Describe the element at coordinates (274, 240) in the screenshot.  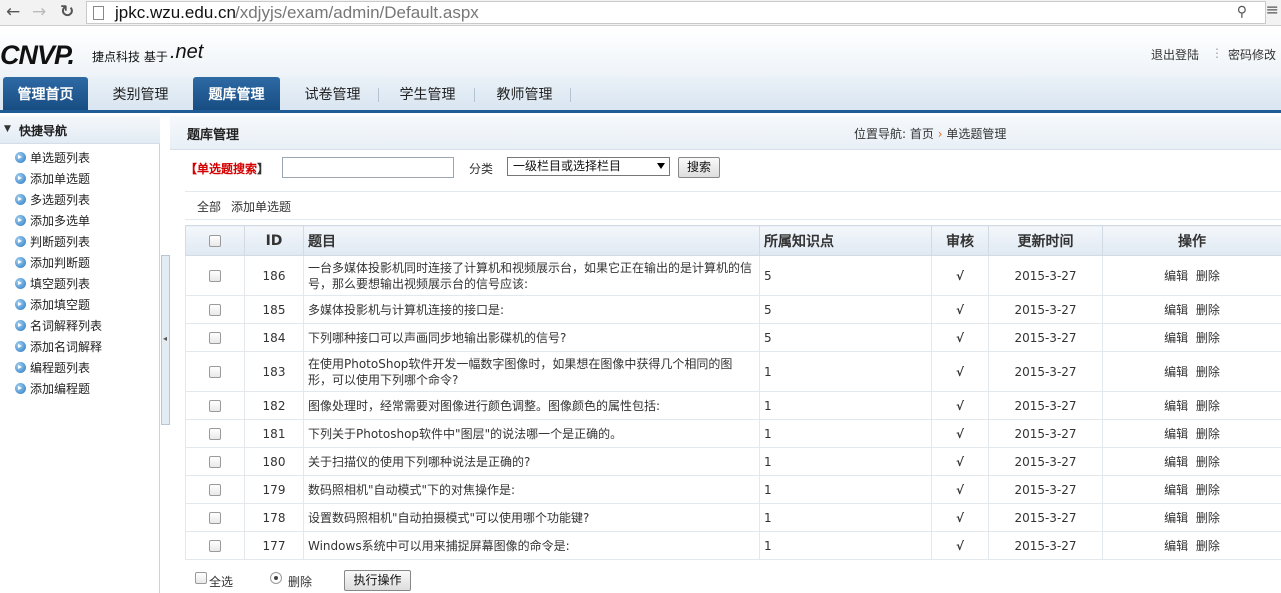
I see `header-id: ID` at that location.